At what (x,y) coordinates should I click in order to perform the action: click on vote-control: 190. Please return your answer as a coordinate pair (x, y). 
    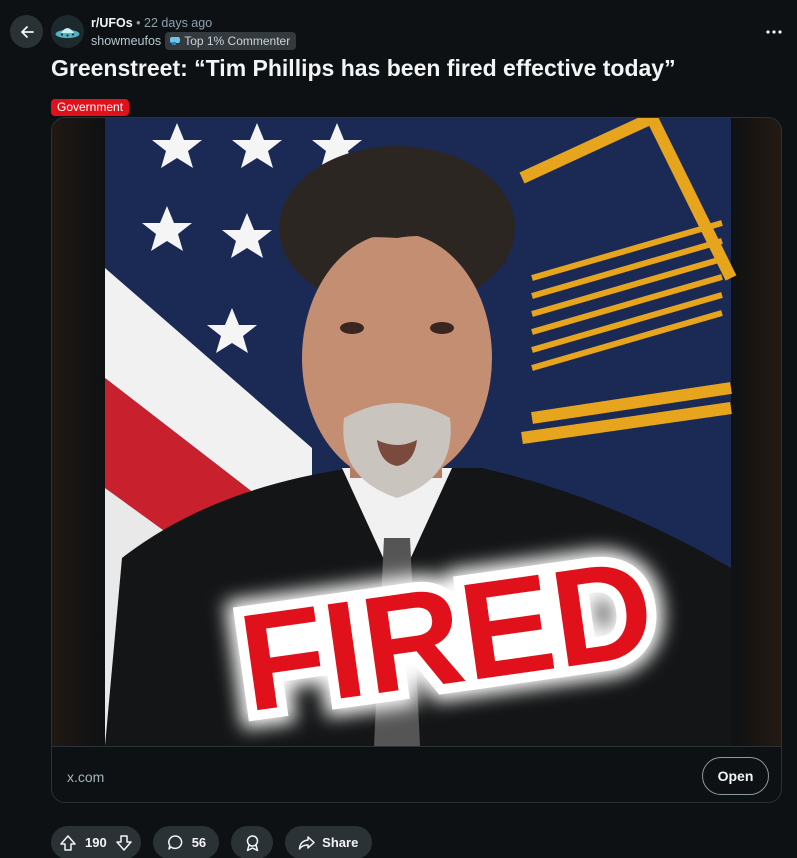
    Looking at the image, I should click on (96, 842).